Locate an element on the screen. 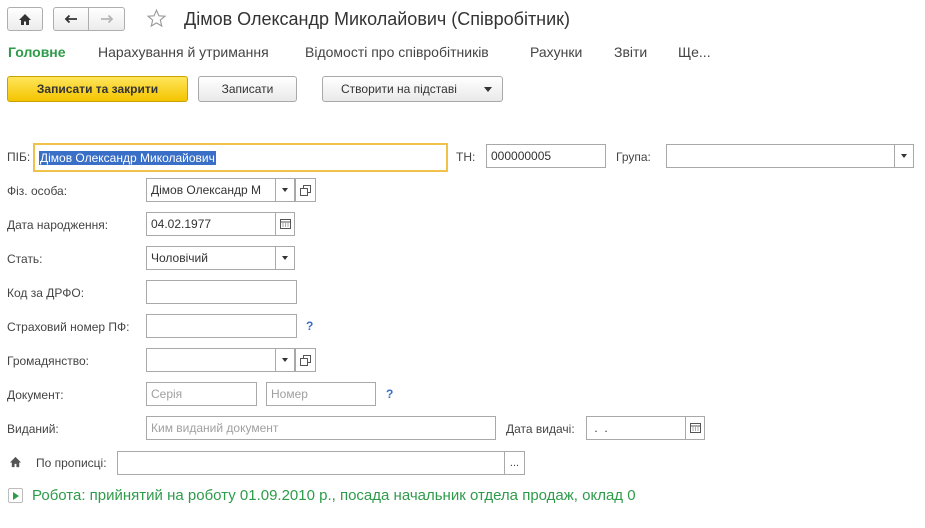  tab-accruals: Нарахування й утримання is located at coordinates (183, 52).